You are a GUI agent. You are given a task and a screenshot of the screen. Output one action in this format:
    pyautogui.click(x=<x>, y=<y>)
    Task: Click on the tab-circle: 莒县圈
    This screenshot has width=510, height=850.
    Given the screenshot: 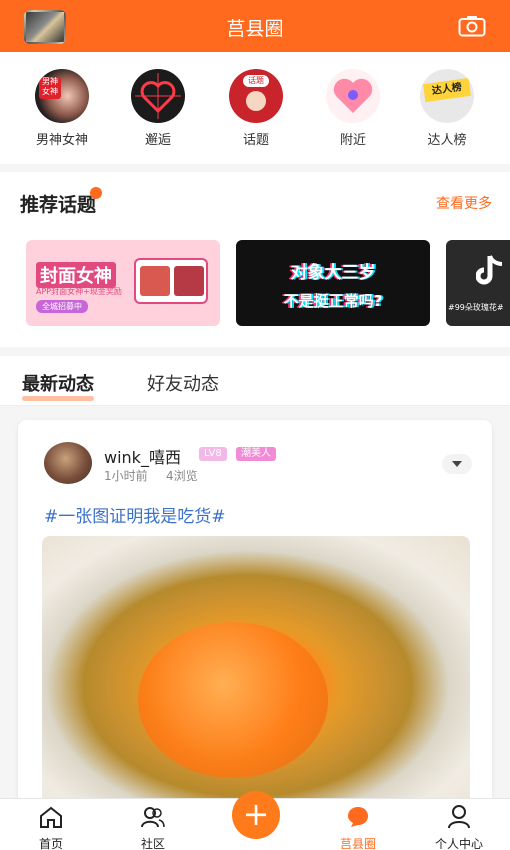 What is the action you would take?
    pyautogui.click(x=358, y=827)
    